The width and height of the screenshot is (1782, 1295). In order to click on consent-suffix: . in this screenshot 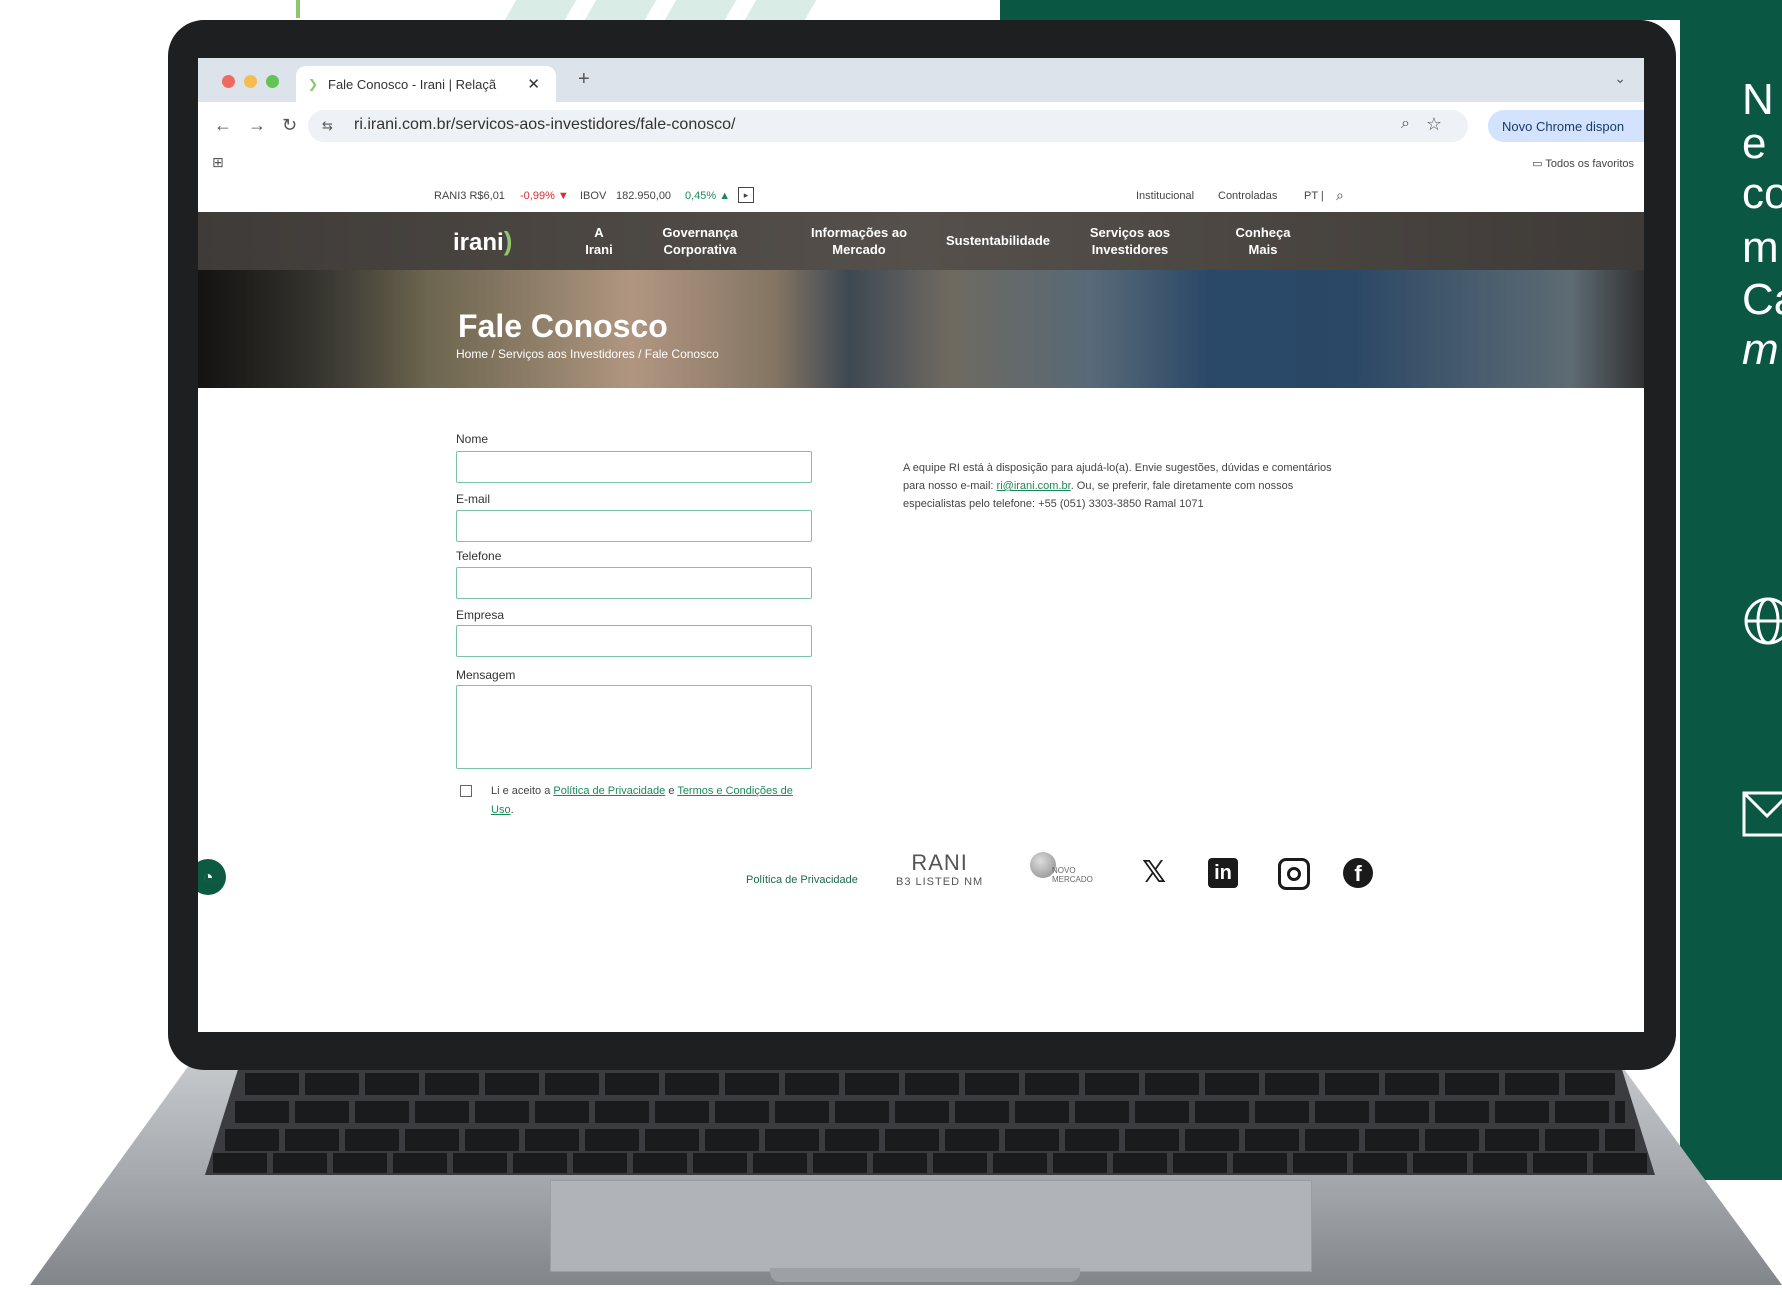, I will do `click(512, 810)`.